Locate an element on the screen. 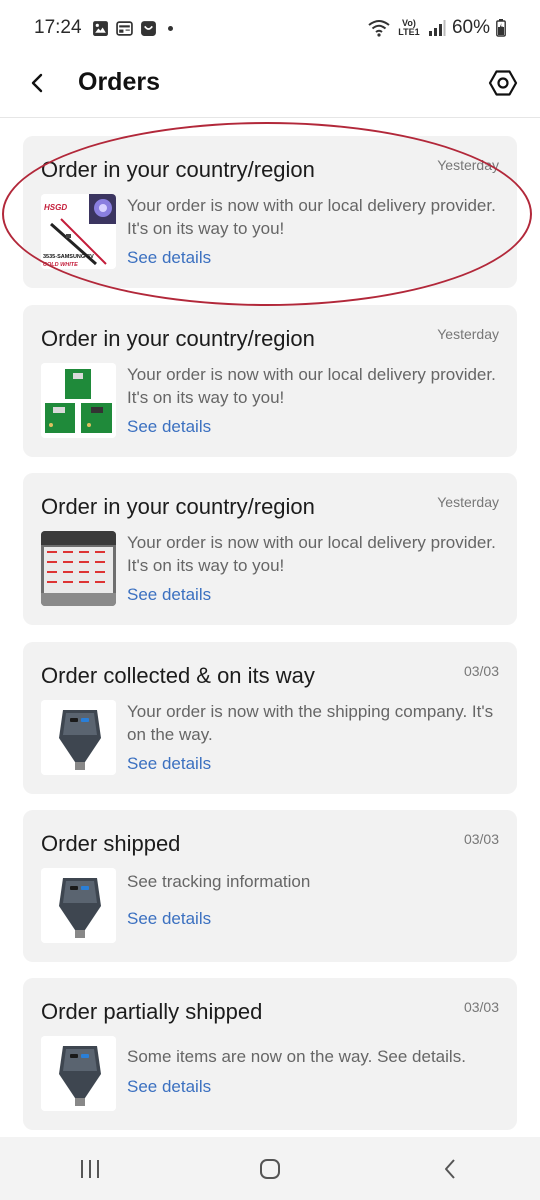  back-arrow-icon is located at coordinates (37, 83).